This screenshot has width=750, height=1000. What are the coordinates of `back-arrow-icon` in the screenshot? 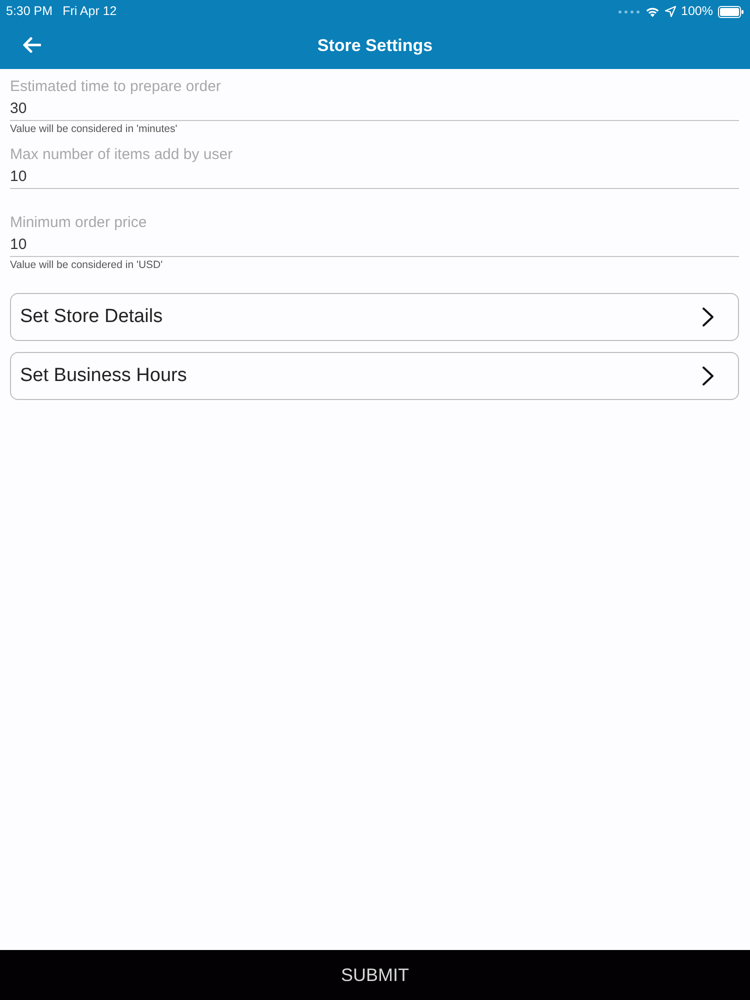 It's located at (32, 45).